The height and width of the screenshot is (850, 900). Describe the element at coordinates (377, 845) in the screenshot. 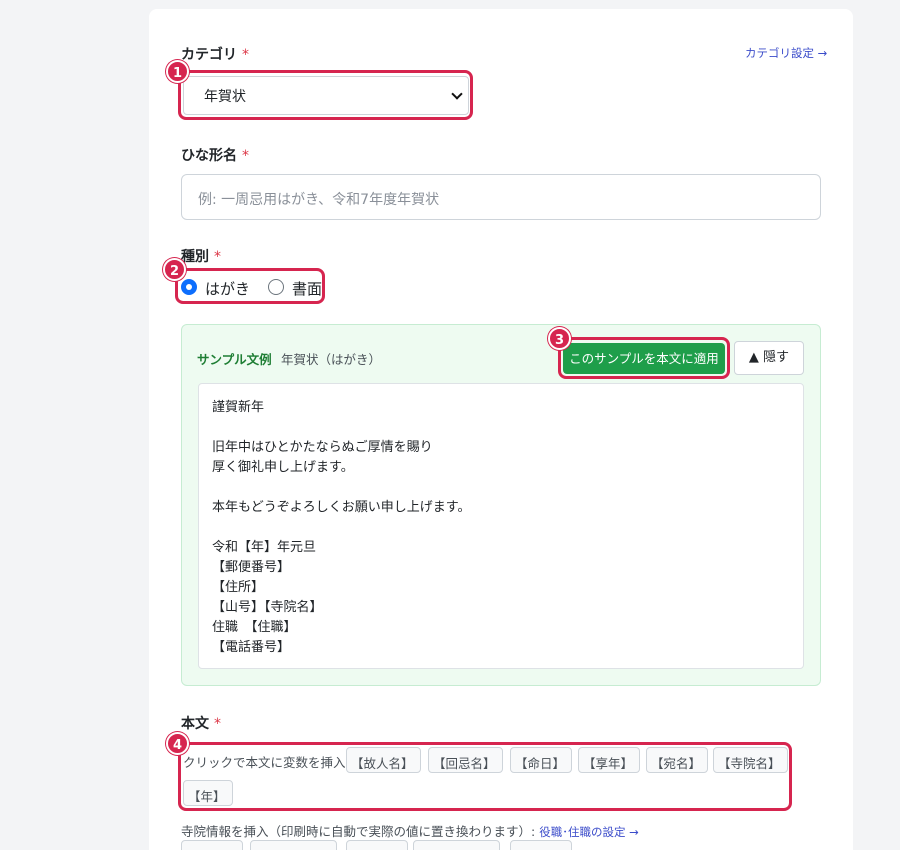

I see `temple-variable-chip: 【住所】` at that location.